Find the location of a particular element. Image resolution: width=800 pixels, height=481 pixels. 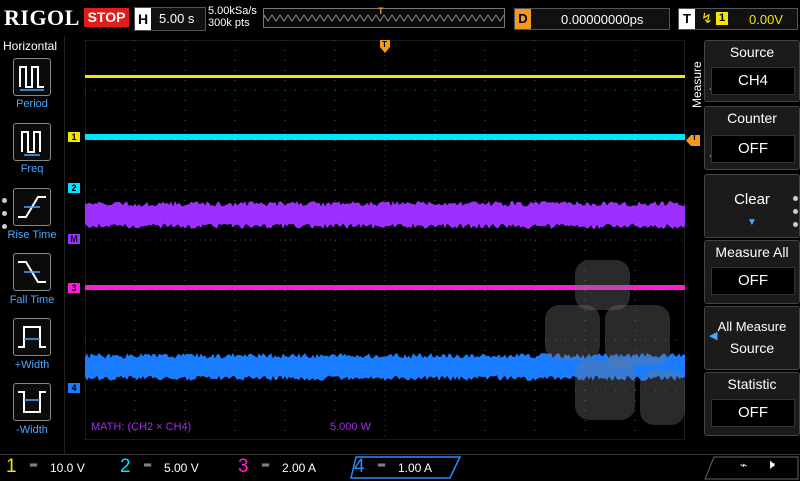

watermark-logo is located at coordinates (625, 350).